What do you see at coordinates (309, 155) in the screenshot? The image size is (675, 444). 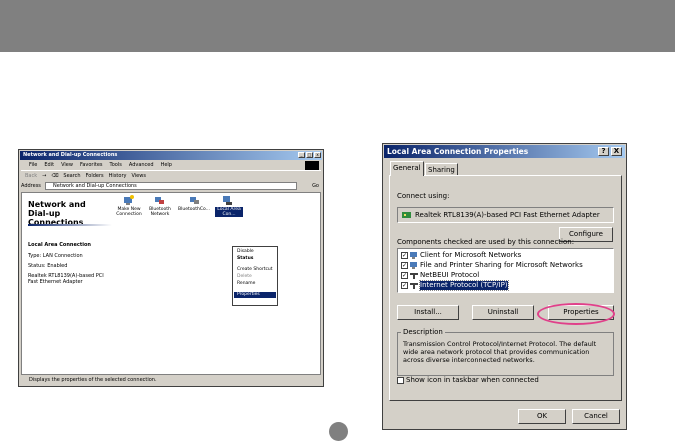 I see `maximize-button: □` at bounding box center [309, 155].